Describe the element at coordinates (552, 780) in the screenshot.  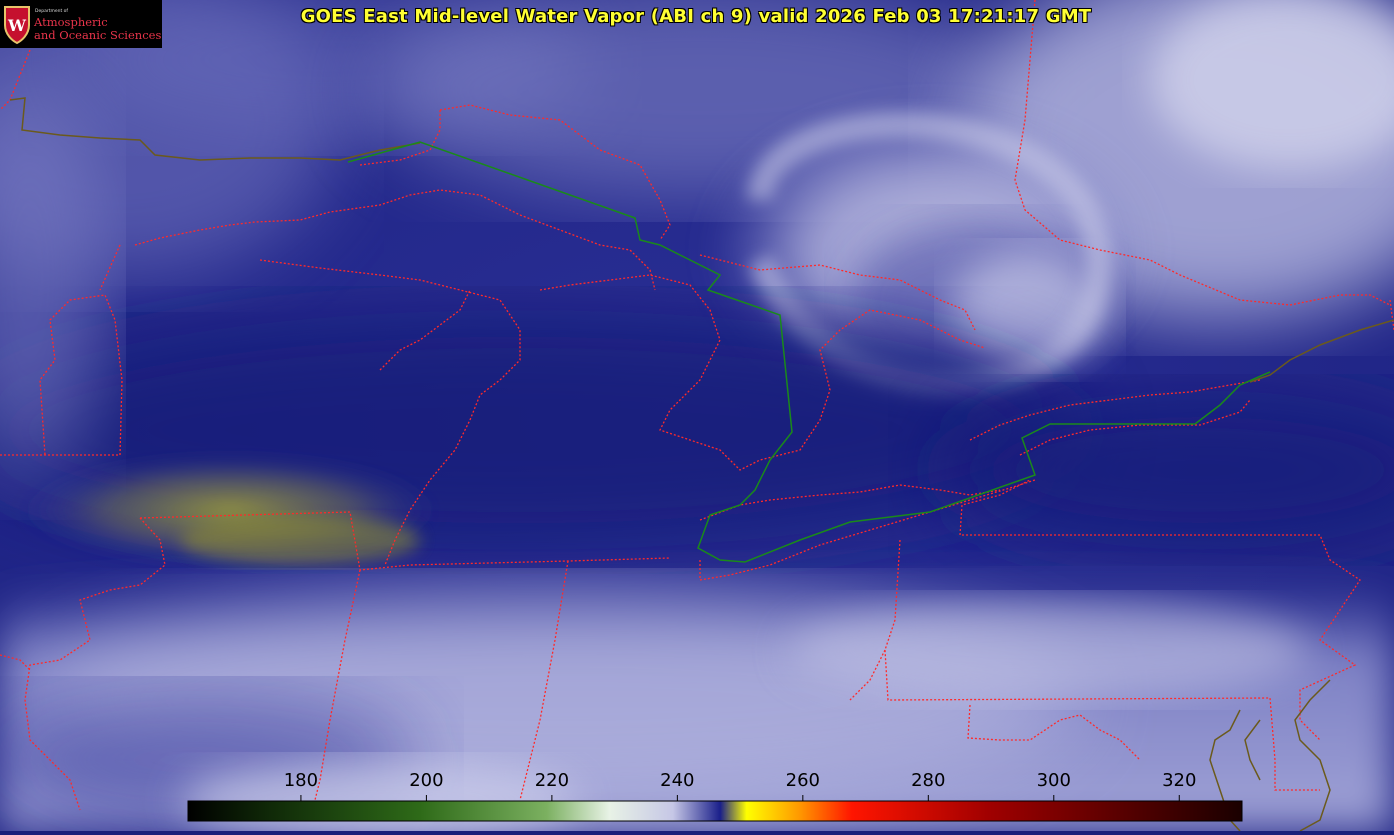
I see `colorbar-tick-label: 220` at that location.